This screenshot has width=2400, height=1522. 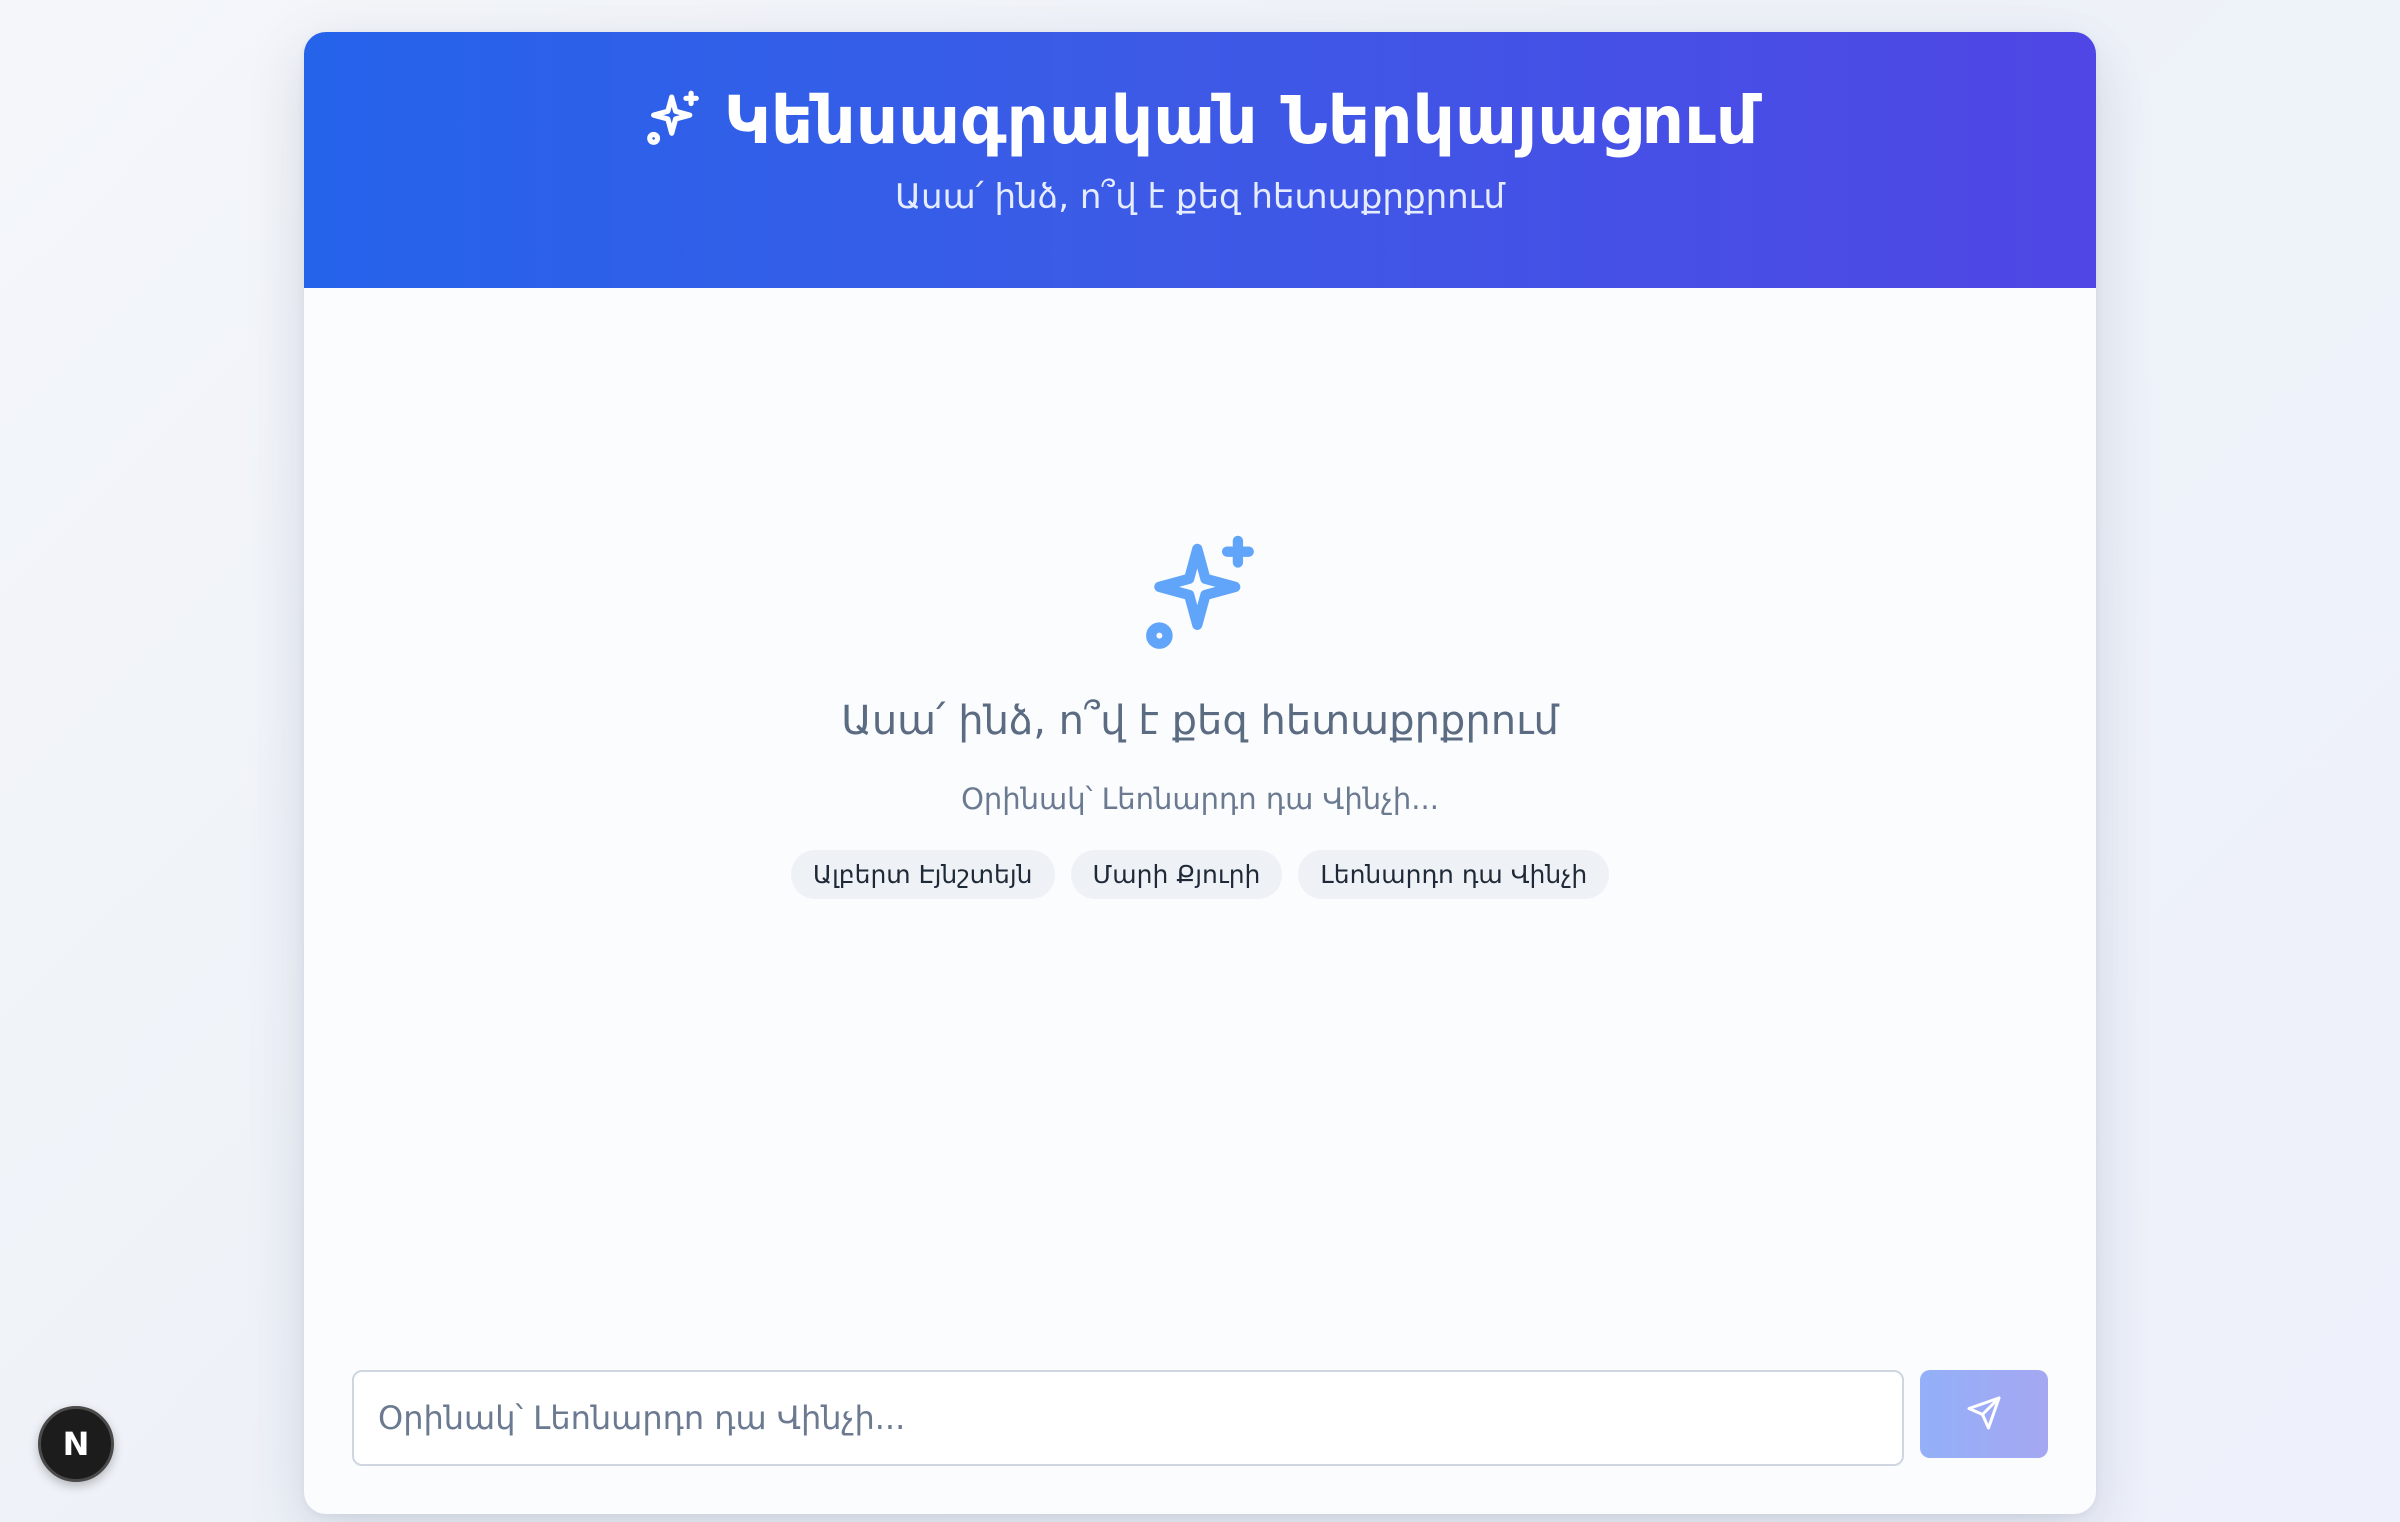 I want to click on page-title: Կենսագրական Ներկայացում, so click(x=1241, y=120).